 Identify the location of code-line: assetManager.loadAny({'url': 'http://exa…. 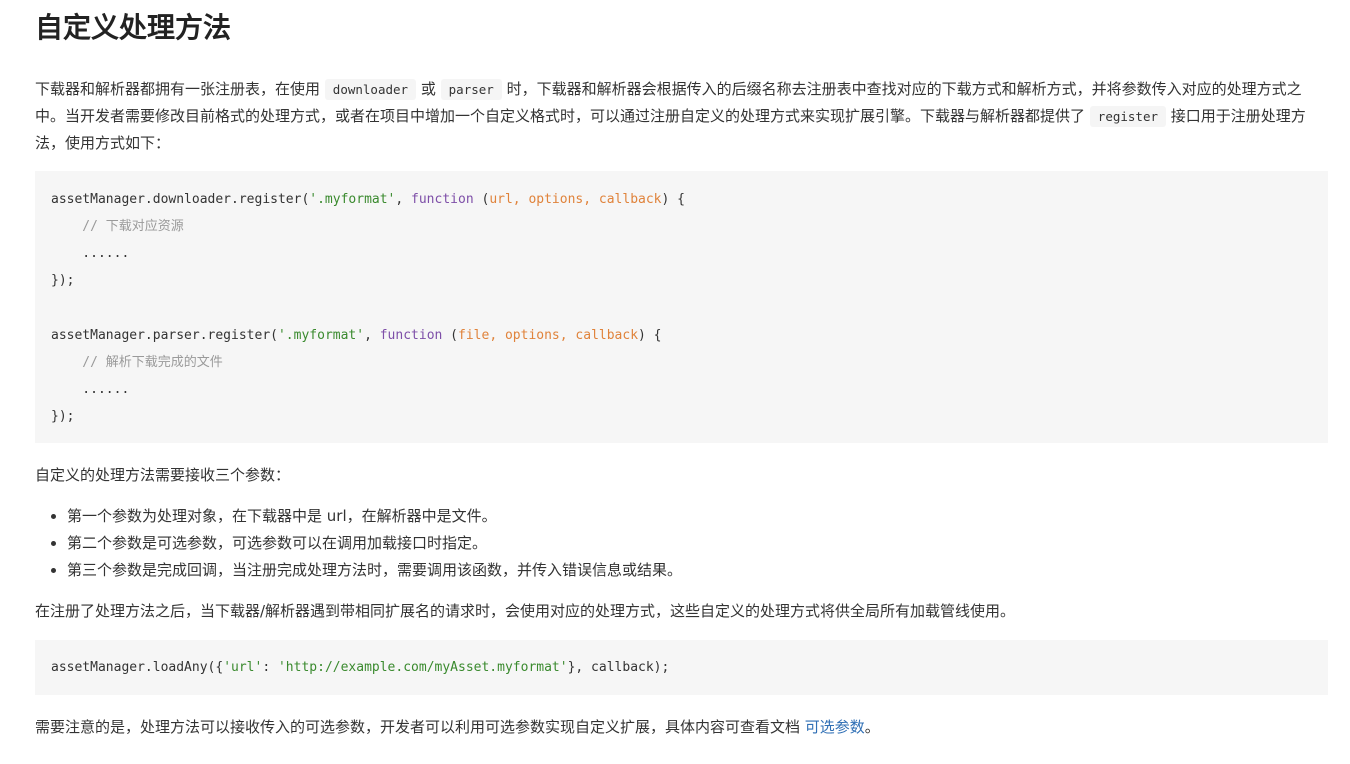
(360, 667).